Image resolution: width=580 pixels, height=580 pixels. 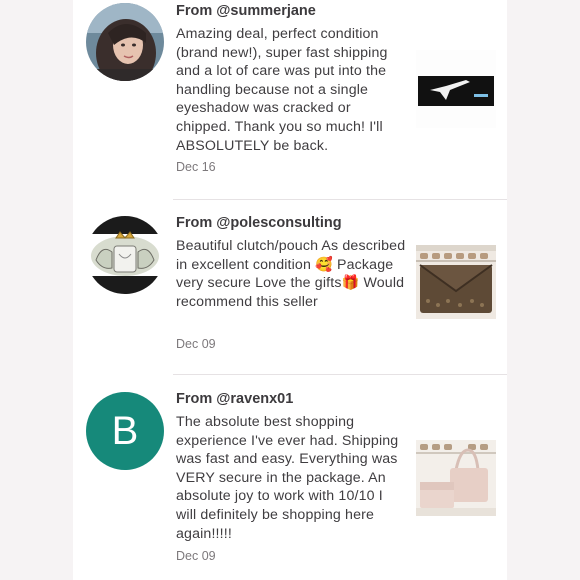 I want to click on avatar: B, so click(x=125, y=431).